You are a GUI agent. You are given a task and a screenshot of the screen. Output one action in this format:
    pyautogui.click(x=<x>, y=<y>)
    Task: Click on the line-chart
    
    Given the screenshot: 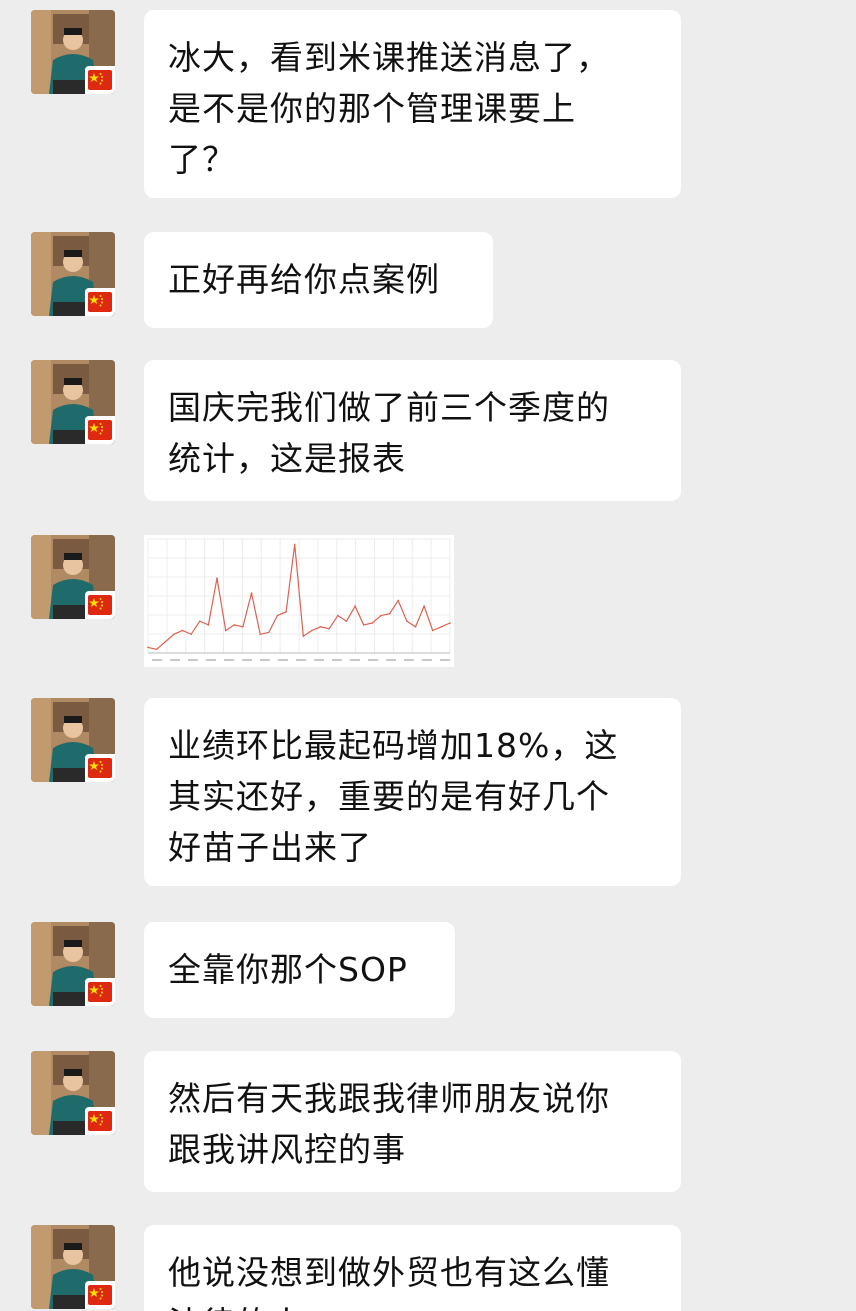 What is the action you would take?
    pyautogui.click(x=299, y=599)
    